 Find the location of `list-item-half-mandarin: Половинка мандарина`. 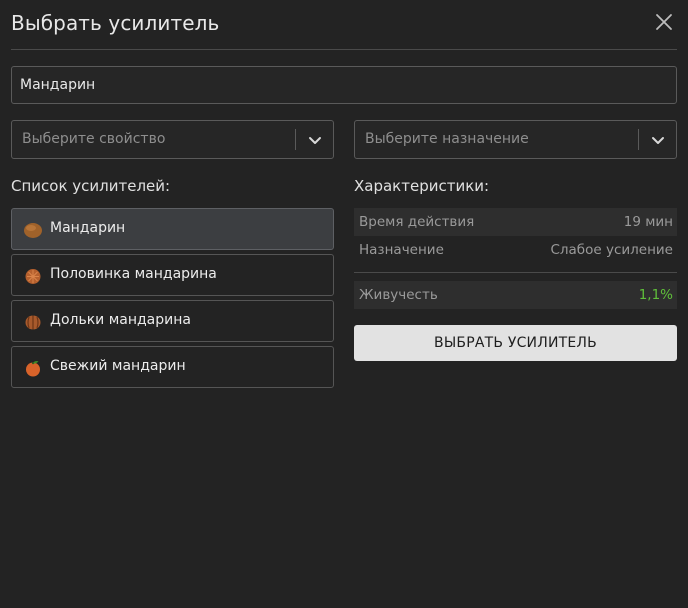

list-item-half-mandarin: Половинка мандарина is located at coordinates (172, 275).